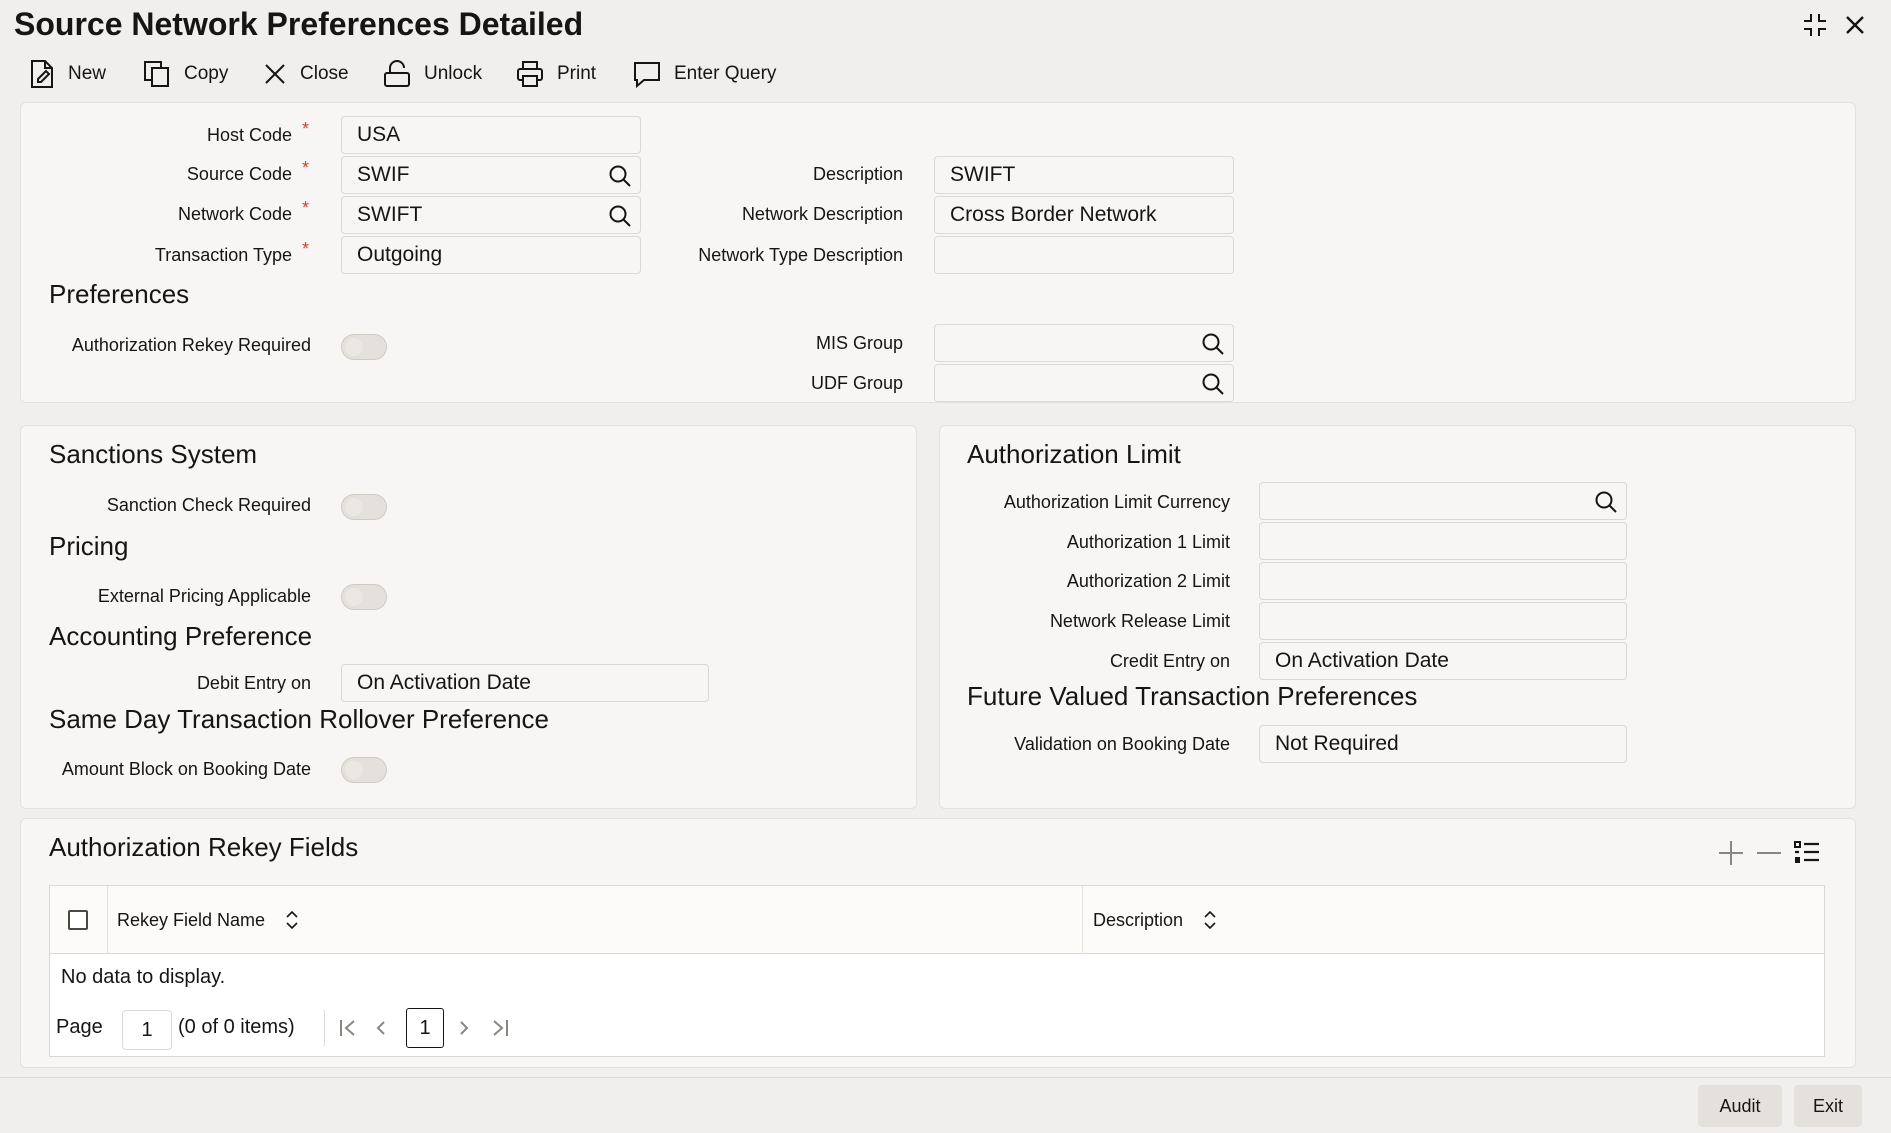  I want to click on close-window-icon, so click(1855, 27).